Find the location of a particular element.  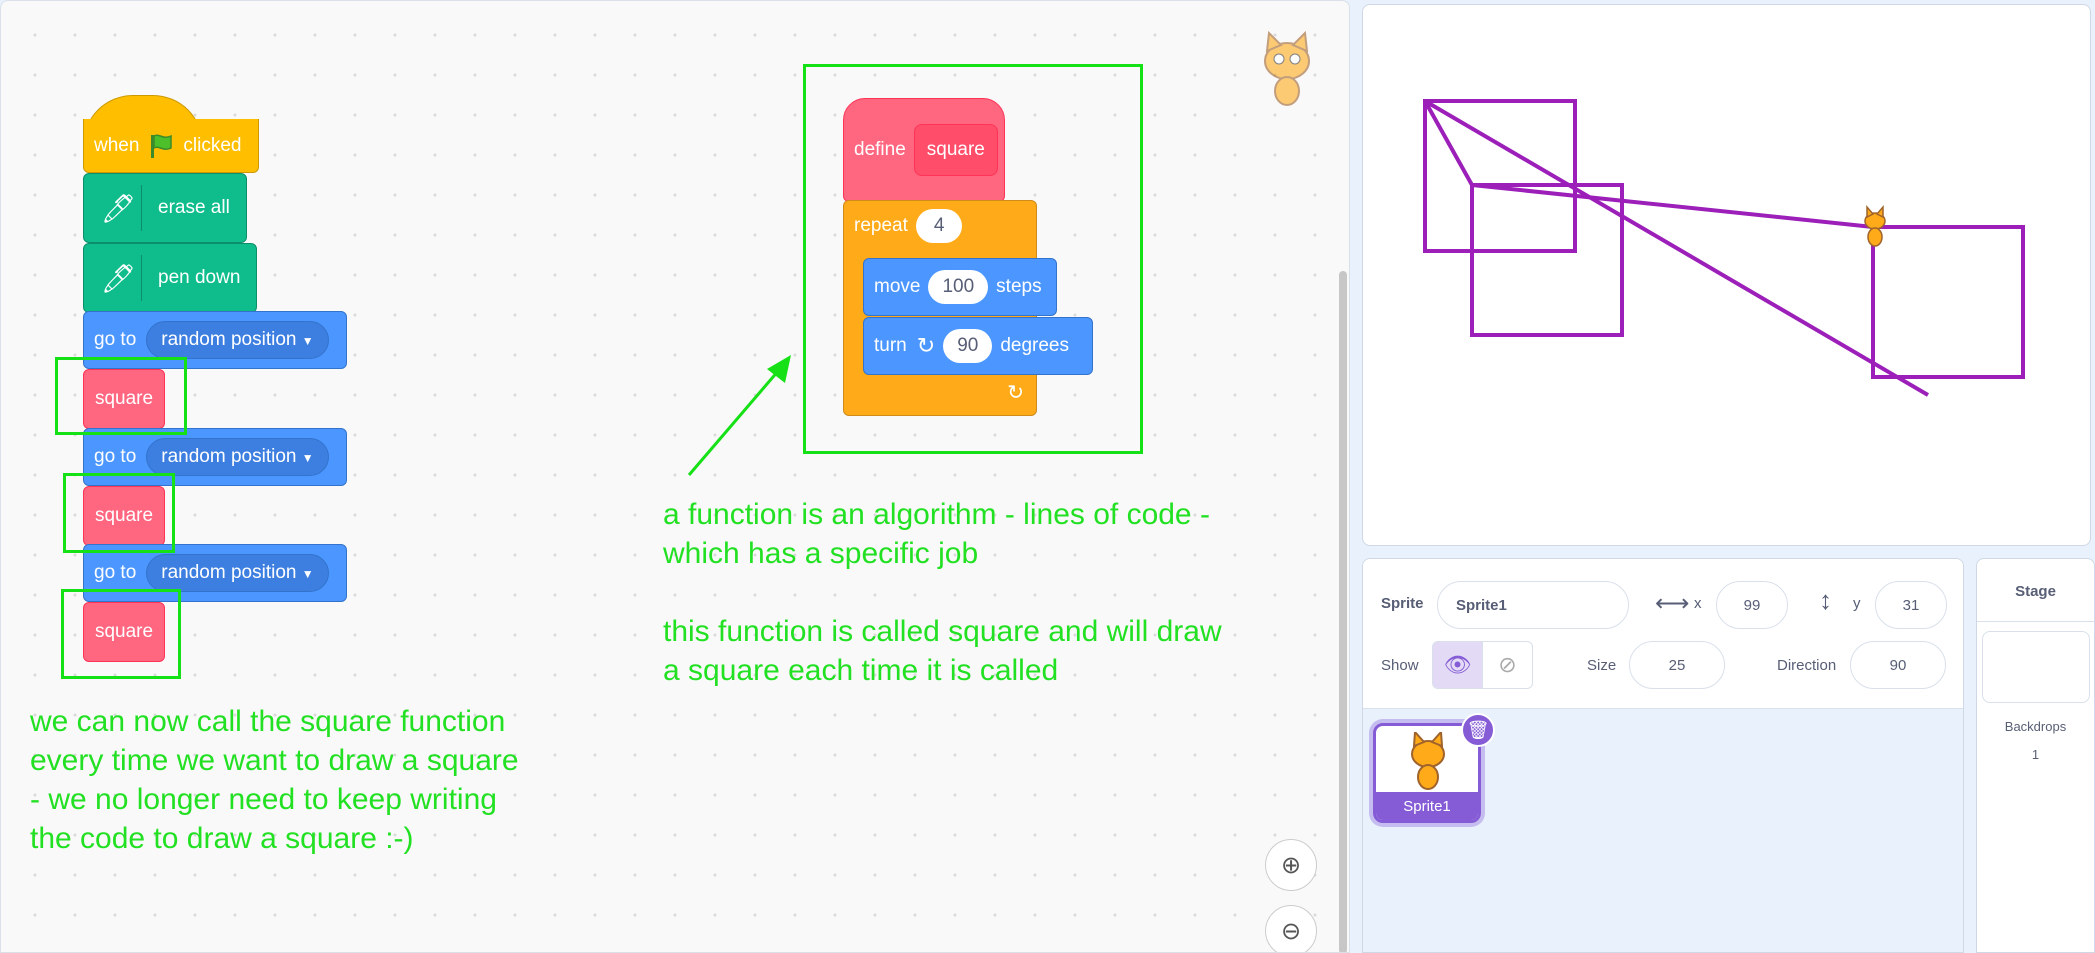

direction-label: Direction is located at coordinates (1807, 665).